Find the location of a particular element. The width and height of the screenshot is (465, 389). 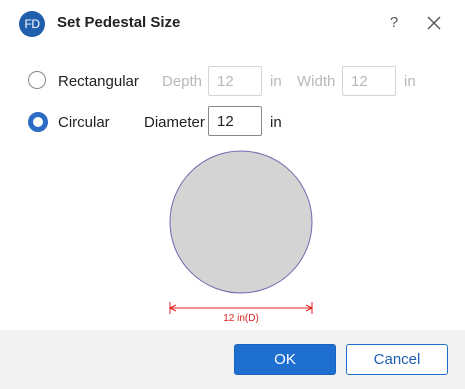

pedestal-circle is located at coordinates (241, 222).